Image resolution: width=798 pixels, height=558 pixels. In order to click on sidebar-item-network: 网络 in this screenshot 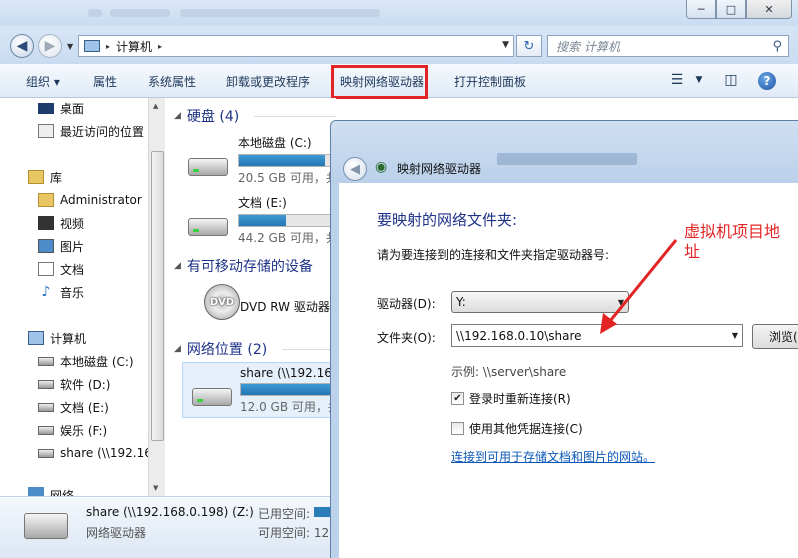, I will do `click(51, 491)`.